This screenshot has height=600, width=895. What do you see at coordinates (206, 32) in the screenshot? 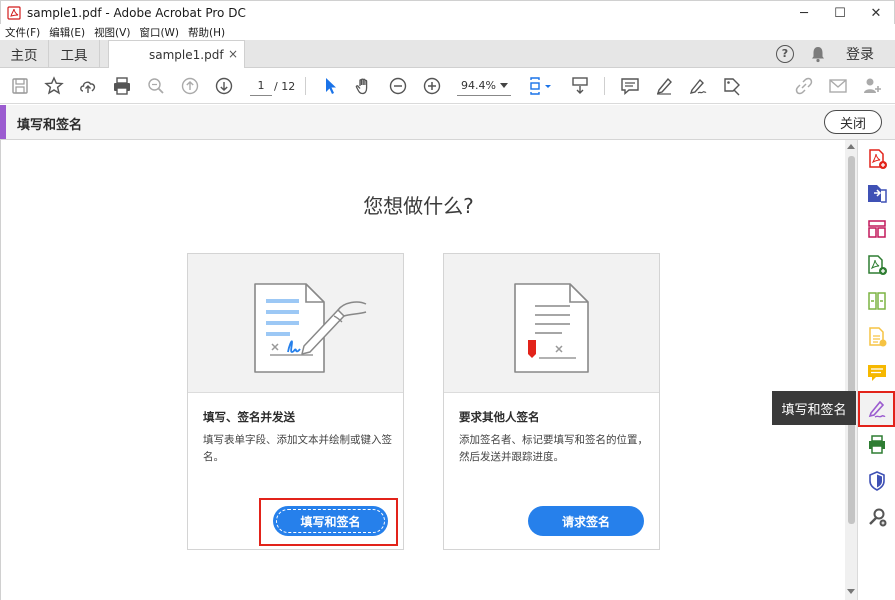
I see `menu-help: 帮助(H)` at bounding box center [206, 32].